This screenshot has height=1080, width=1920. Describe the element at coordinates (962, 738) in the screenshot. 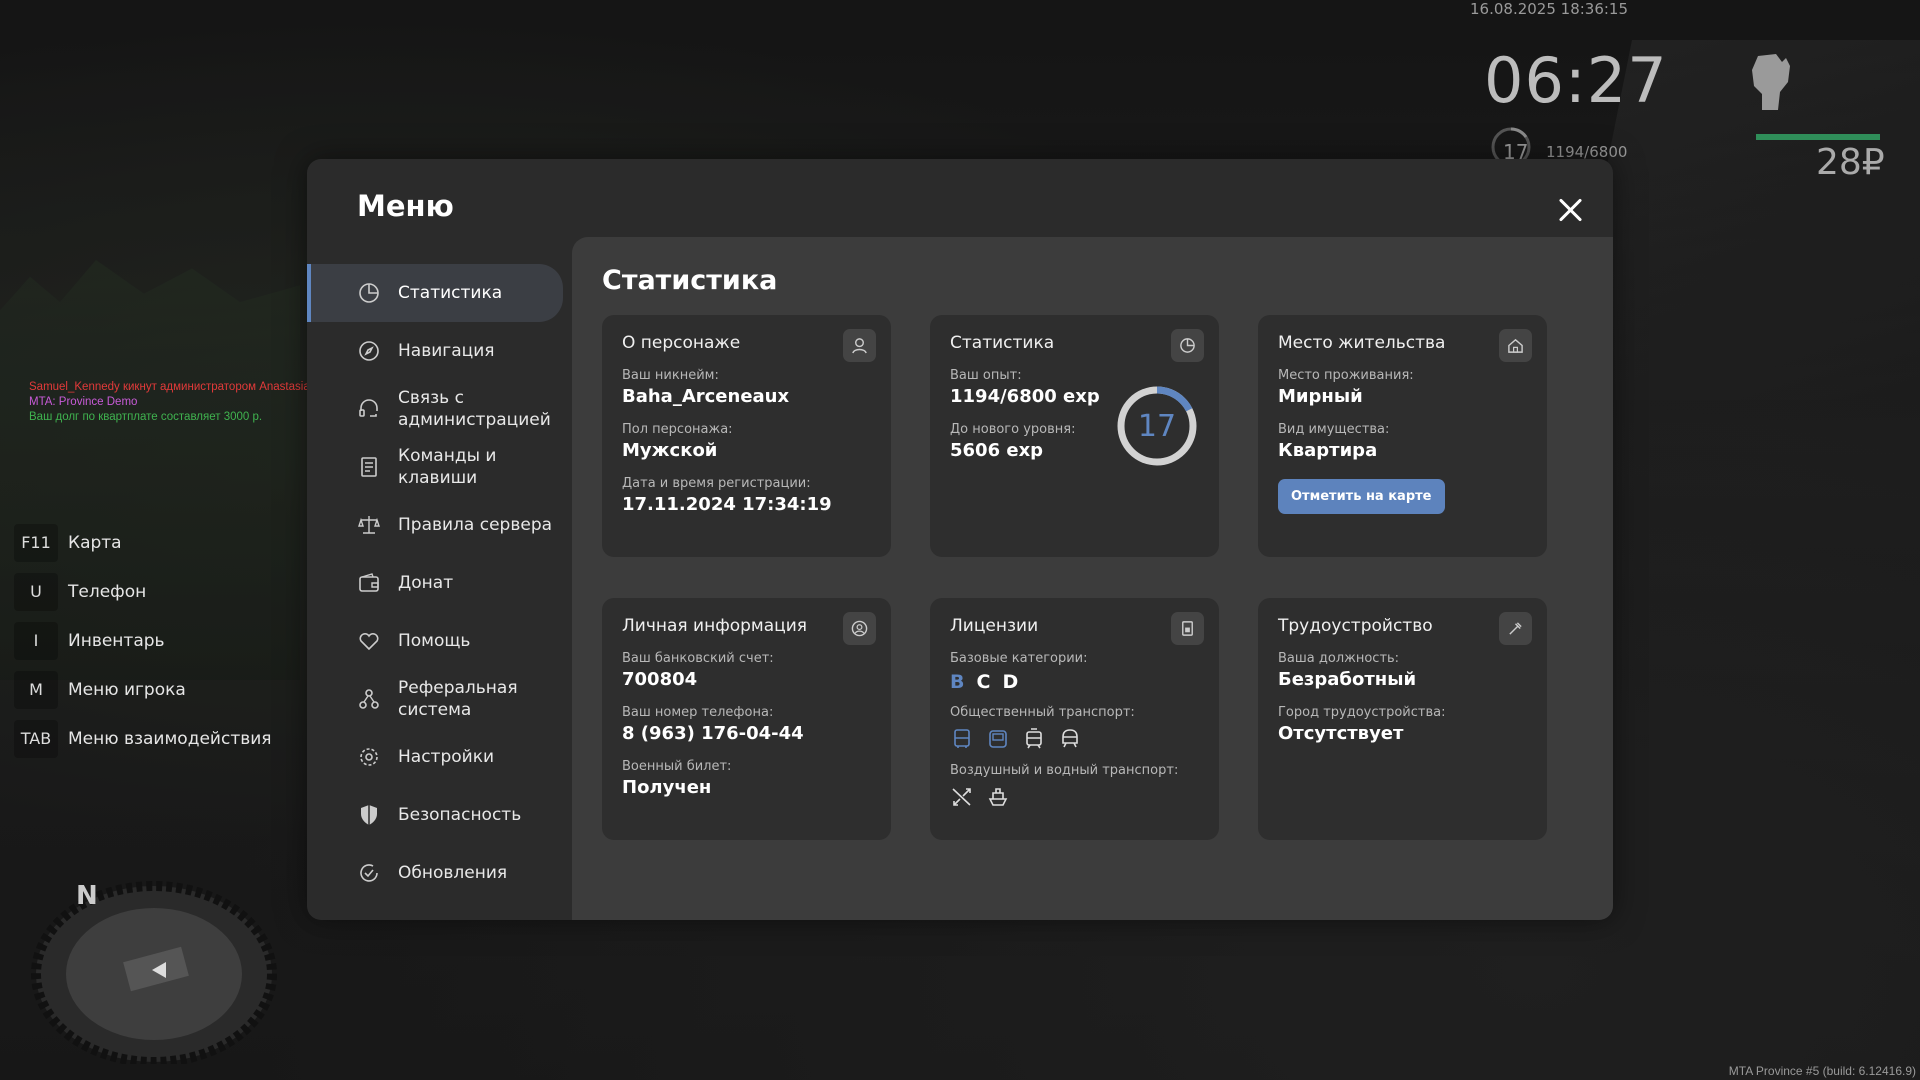

I see `bus-icon` at that location.